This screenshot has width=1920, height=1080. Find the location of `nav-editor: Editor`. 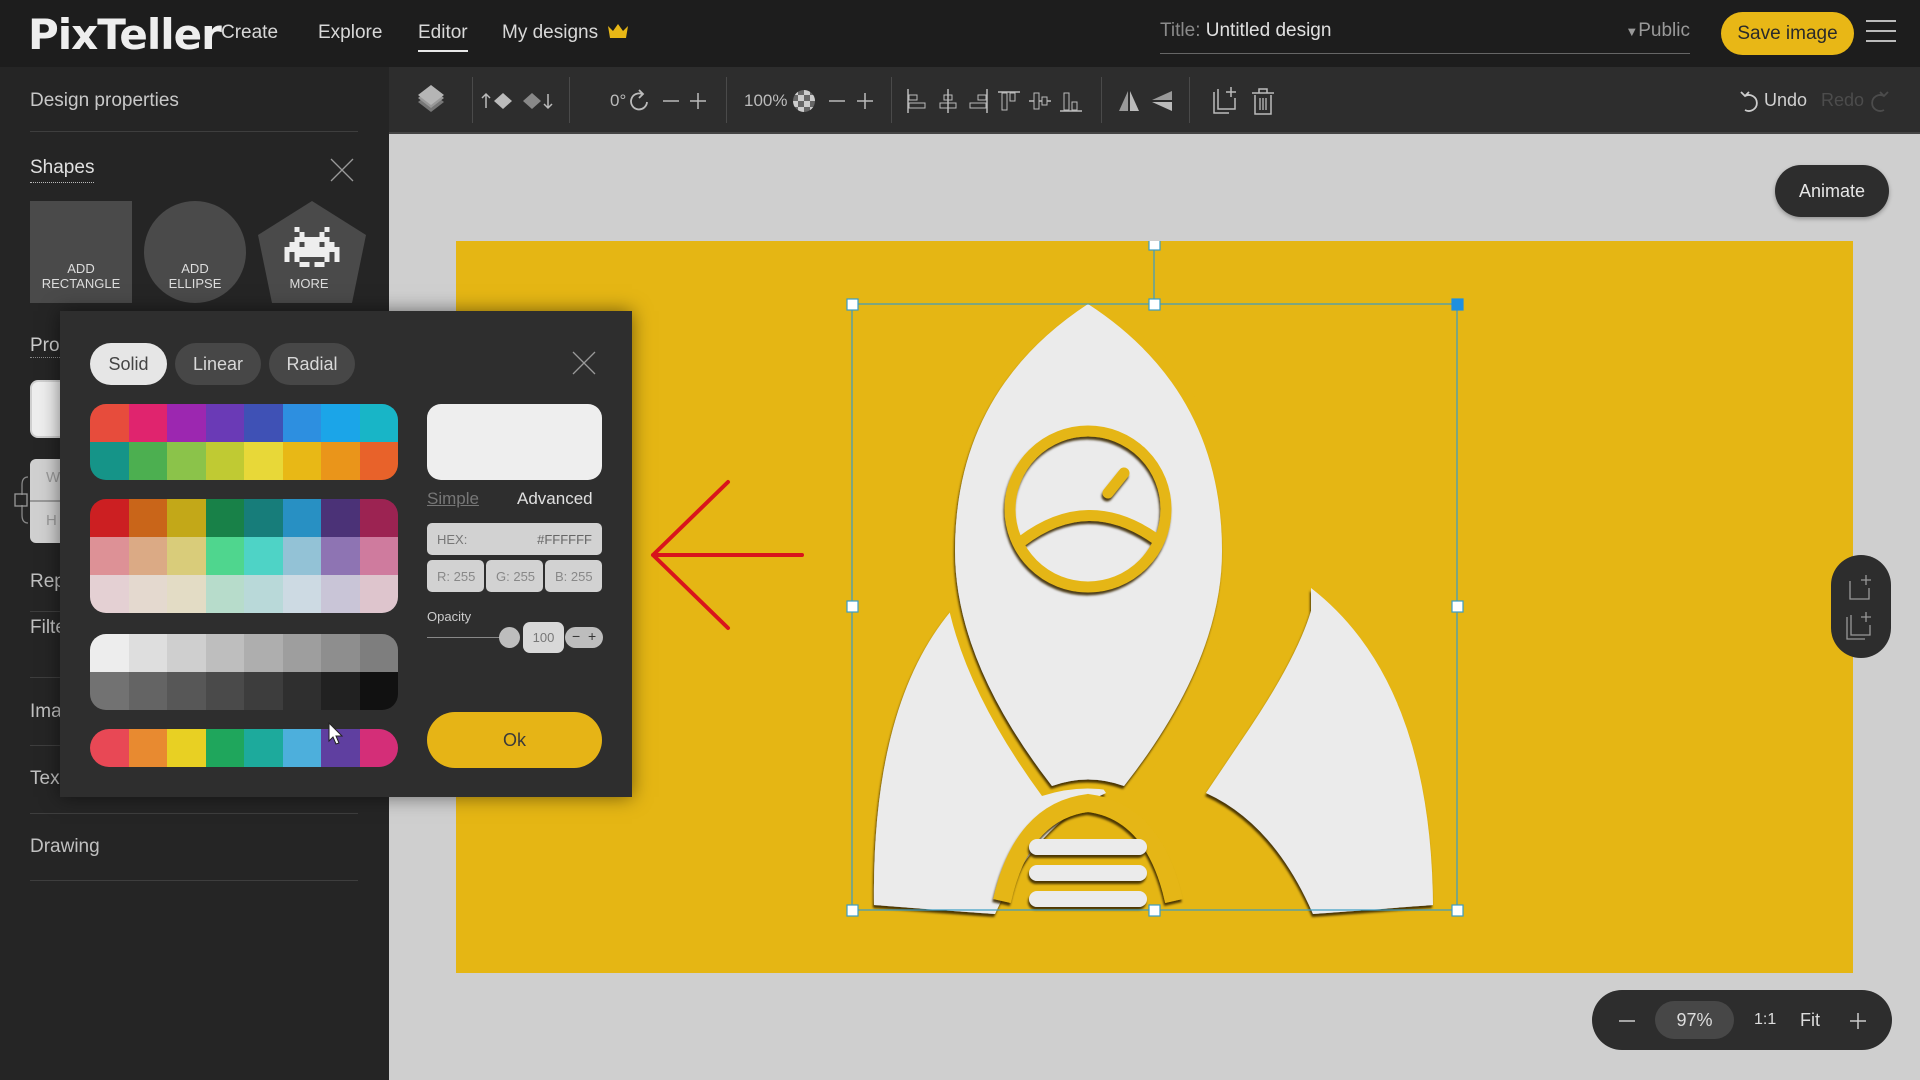

nav-editor: Editor is located at coordinates (443, 37).